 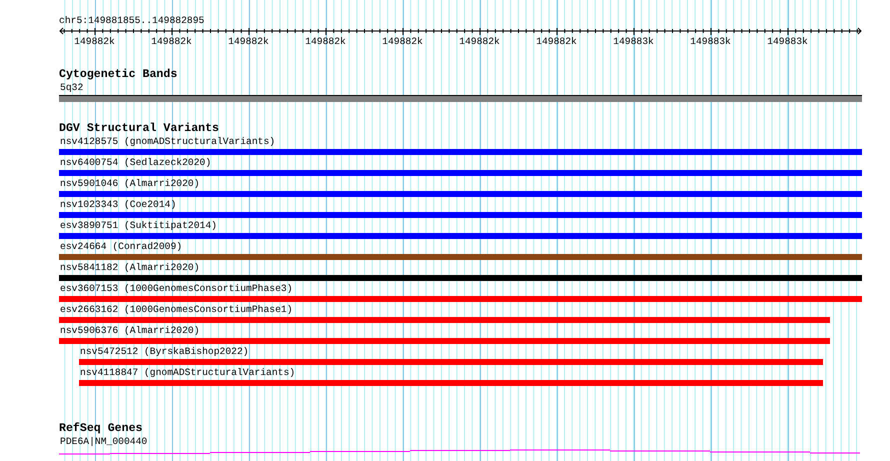 I want to click on variant-label: nsv5906376 (Almarri2020), so click(x=129, y=331).